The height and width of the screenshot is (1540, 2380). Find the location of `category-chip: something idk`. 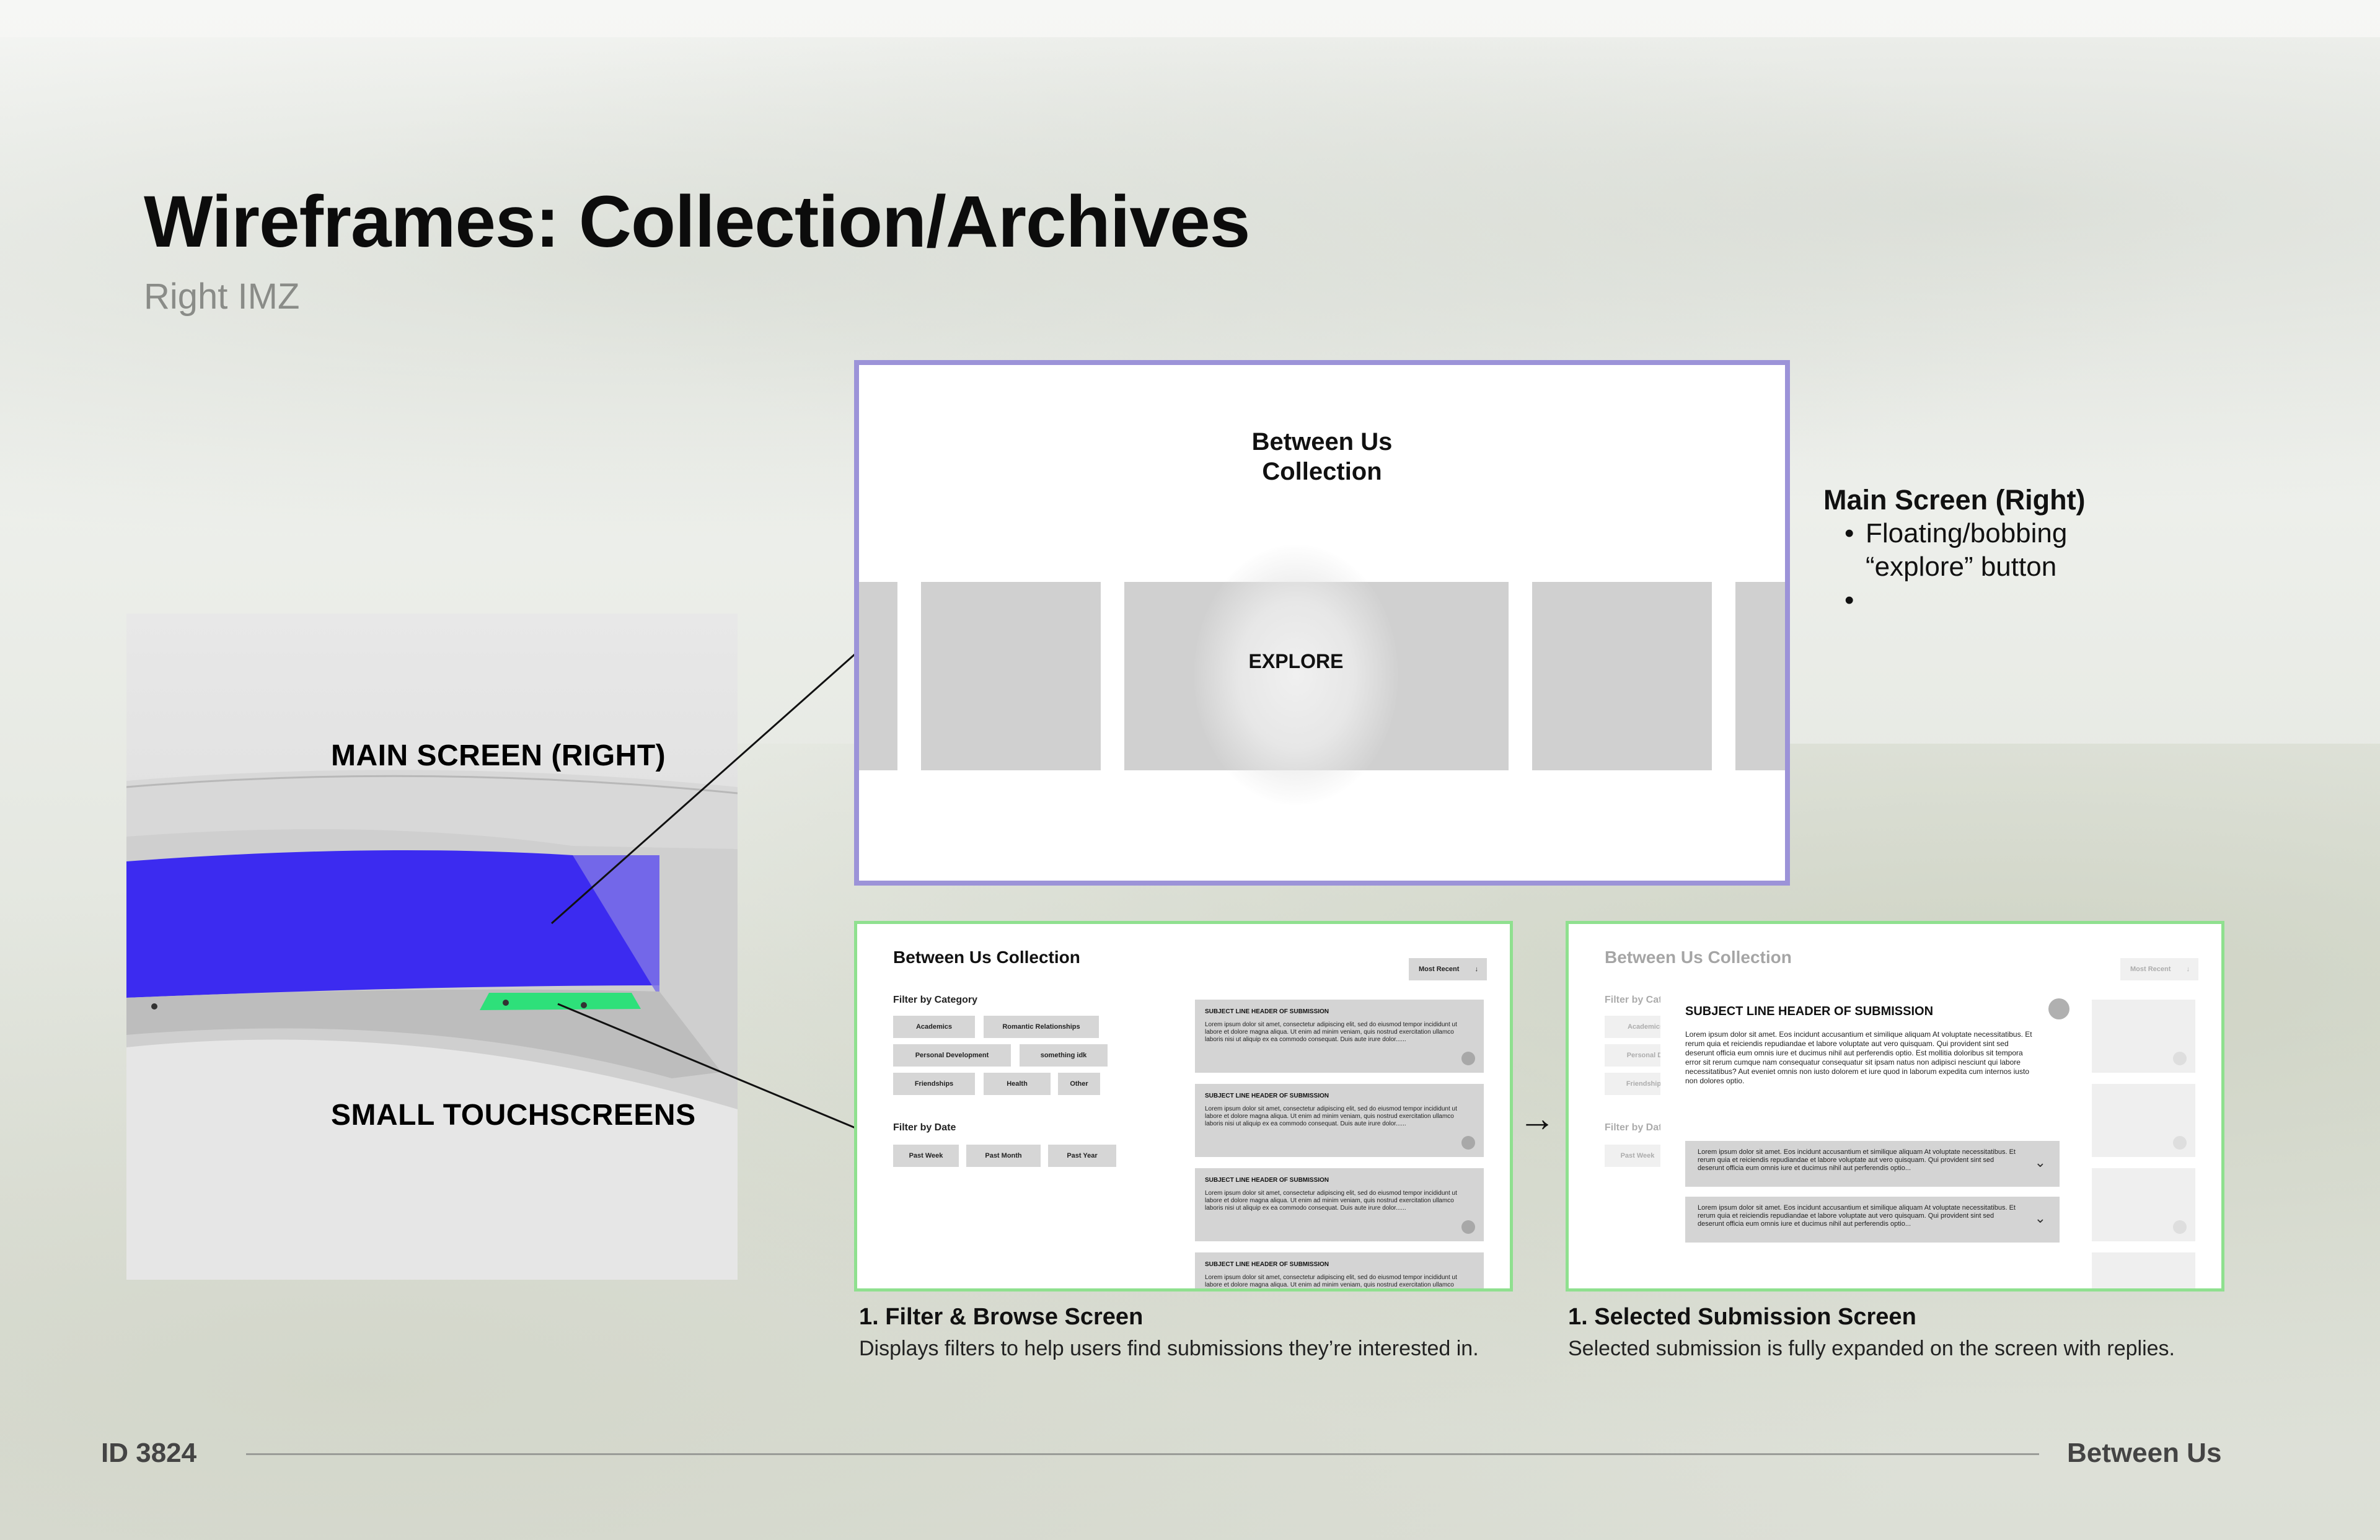

category-chip: something idk is located at coordinates (1064, 1055).